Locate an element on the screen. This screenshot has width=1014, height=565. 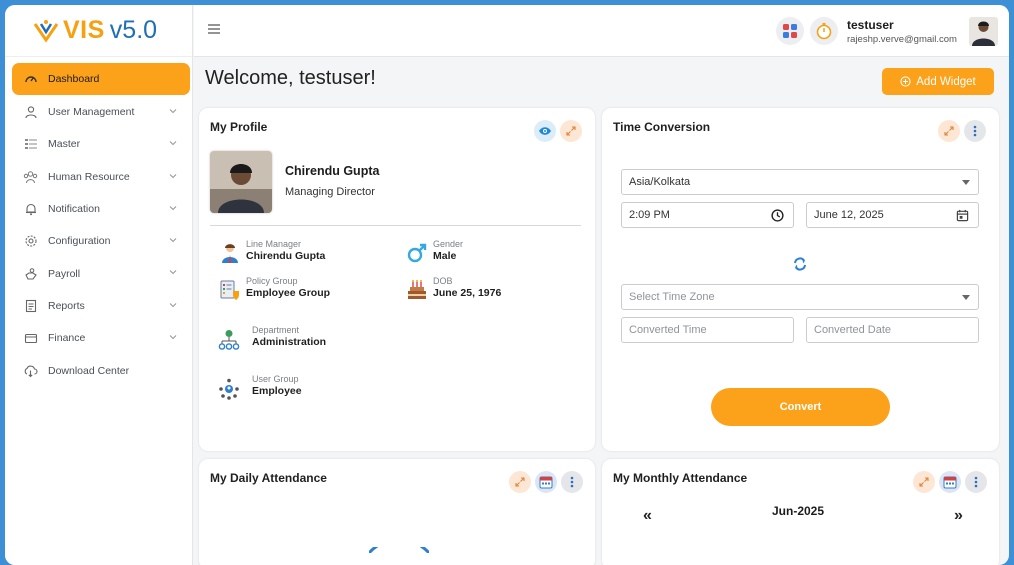
gear-icon is located at coordinates (30, 241).